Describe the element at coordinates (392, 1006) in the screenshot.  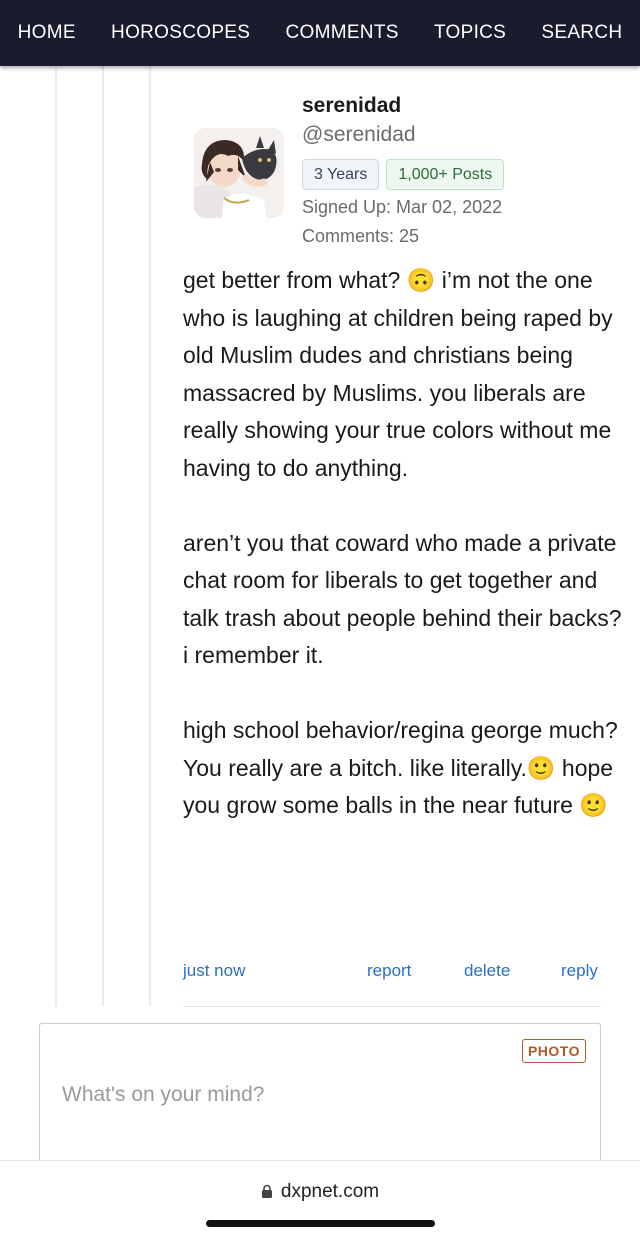
I see `divider` at that location.